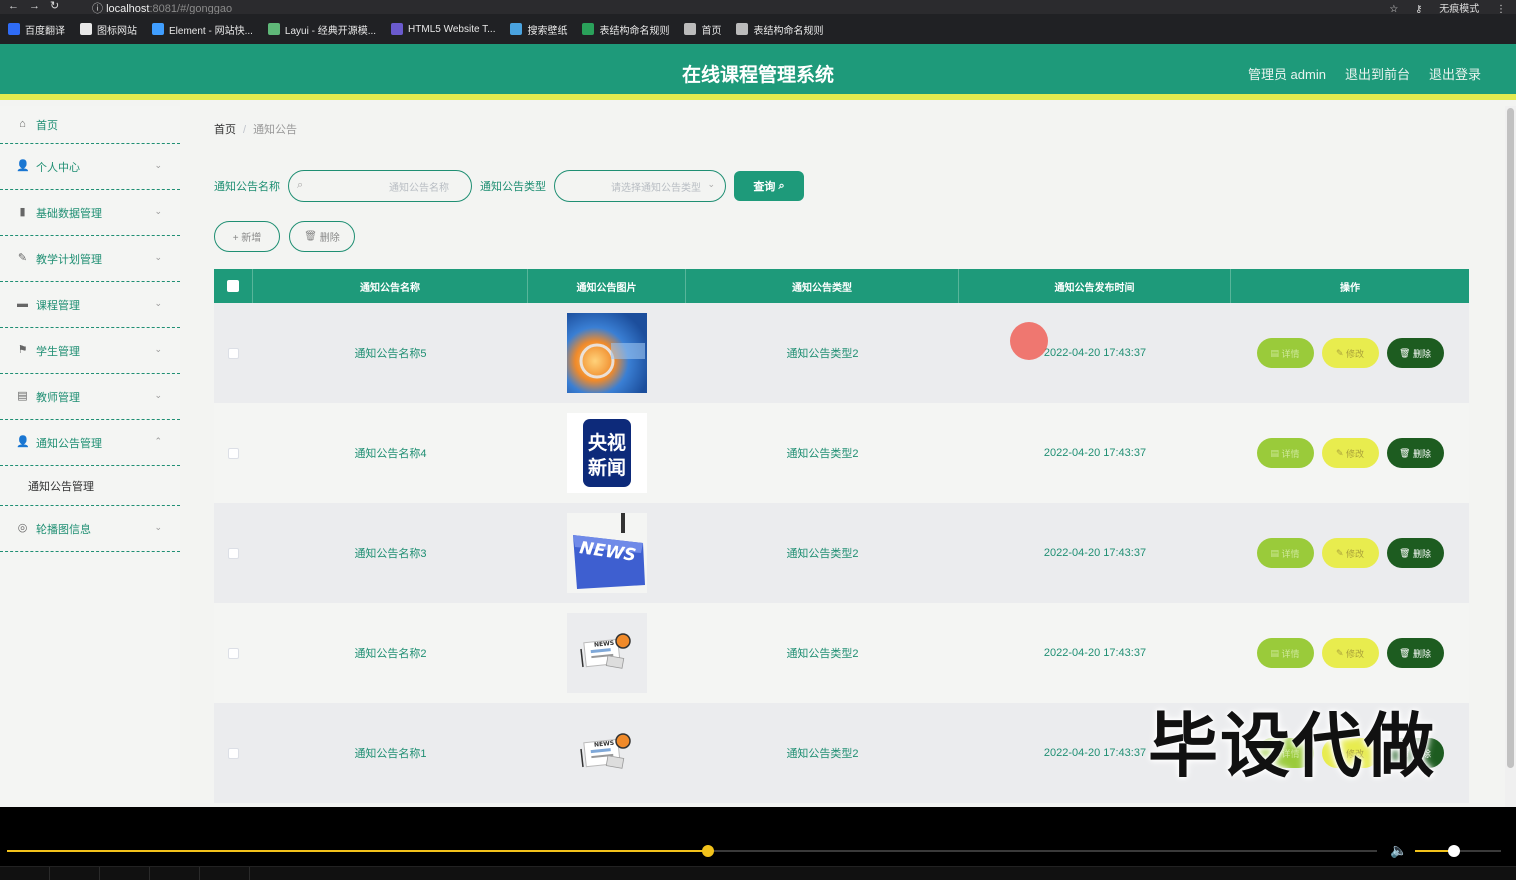  What do you see at coordinates (607, 467) in the screenshot?
I see `cctv-line2: 新闻` at bounding box center [607, 467].